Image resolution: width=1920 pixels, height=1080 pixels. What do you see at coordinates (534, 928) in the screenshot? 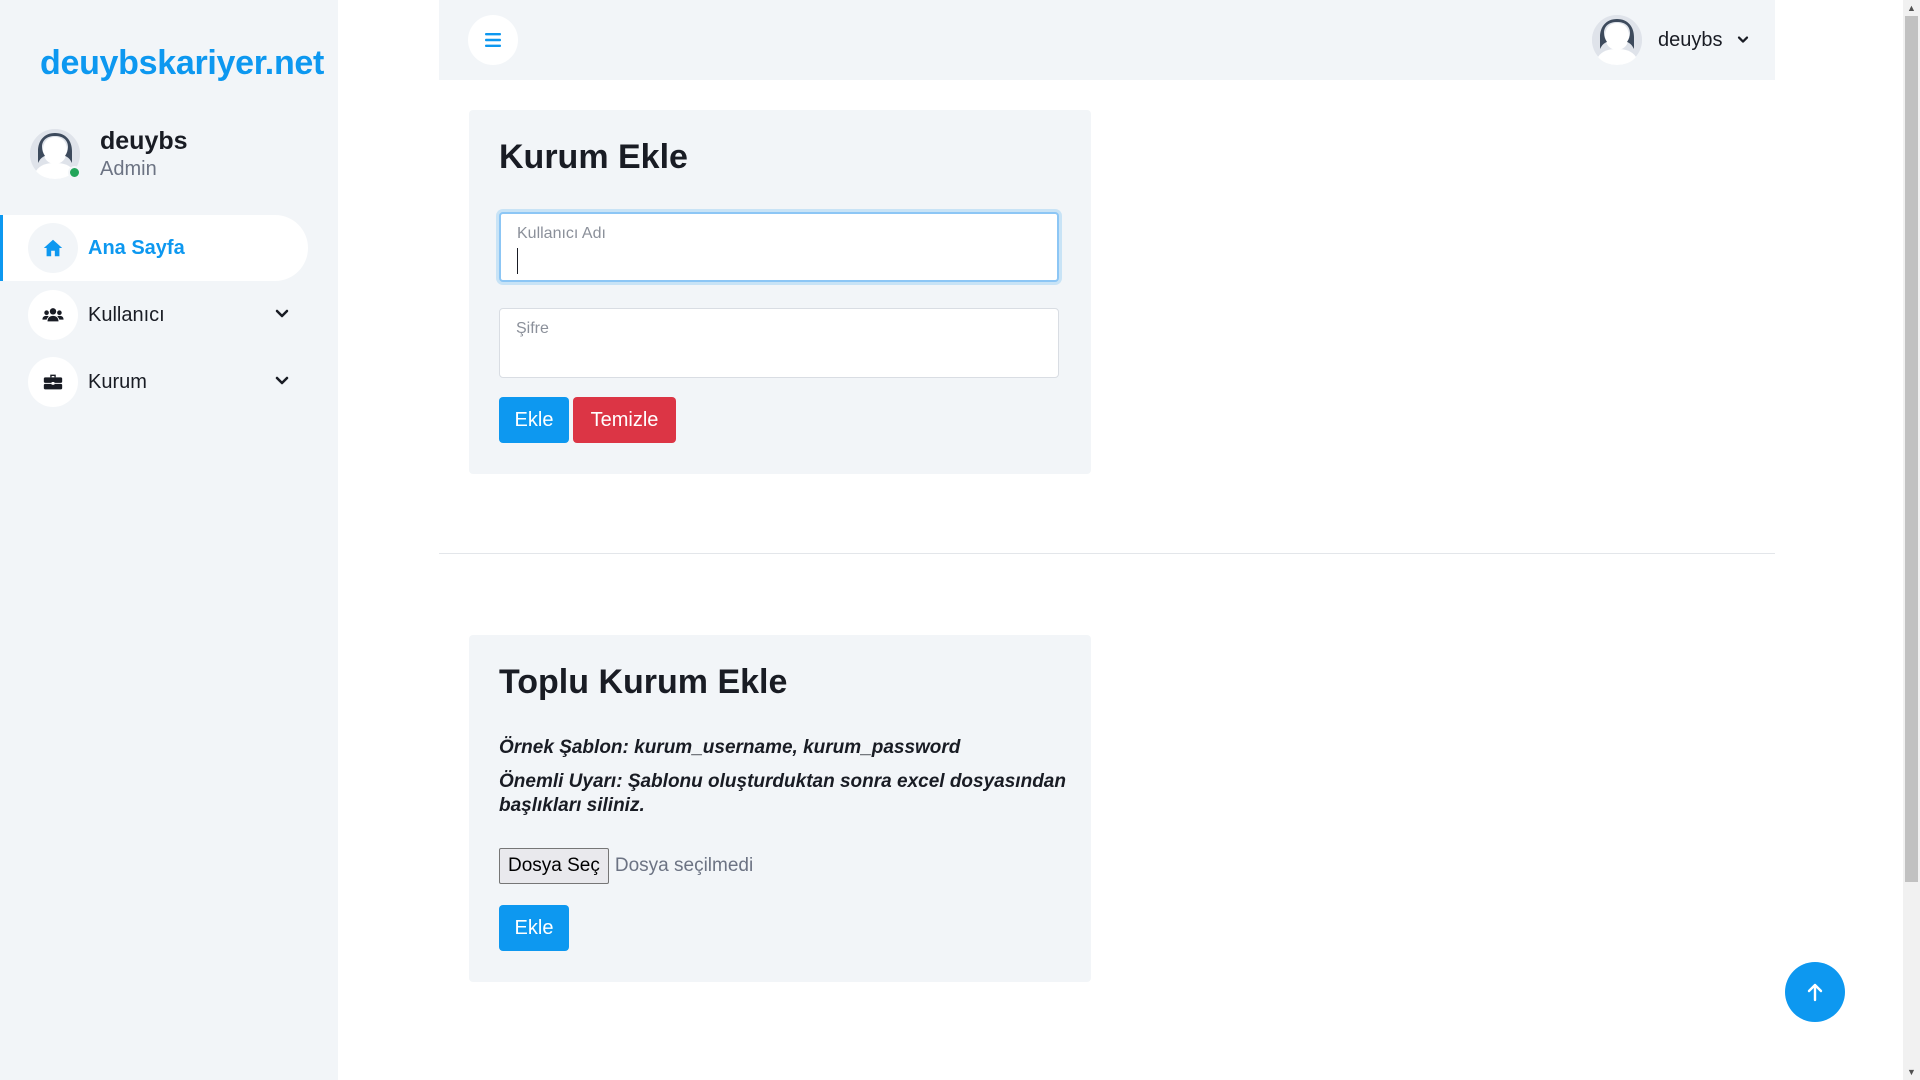
I see `bulk-add-button: Ekle` at bounding box center [534, 928].